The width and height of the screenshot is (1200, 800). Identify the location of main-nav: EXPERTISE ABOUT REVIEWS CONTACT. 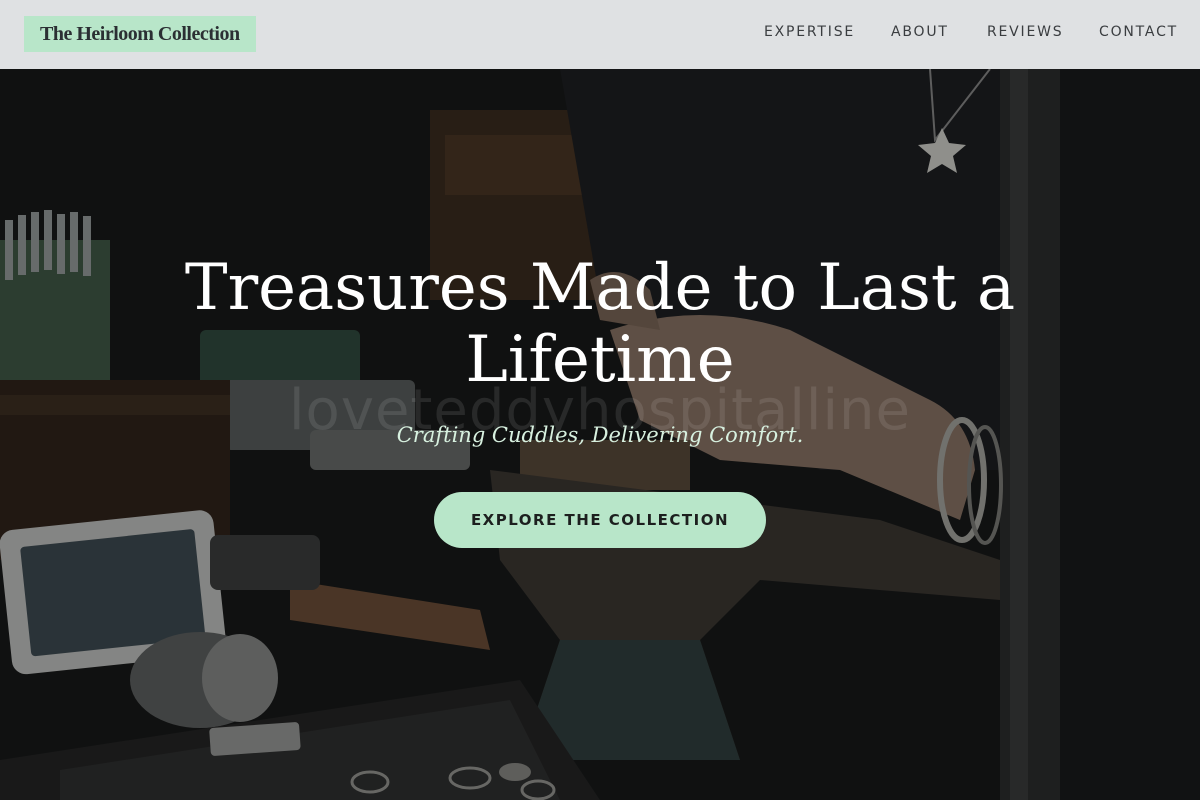
(600, 34).